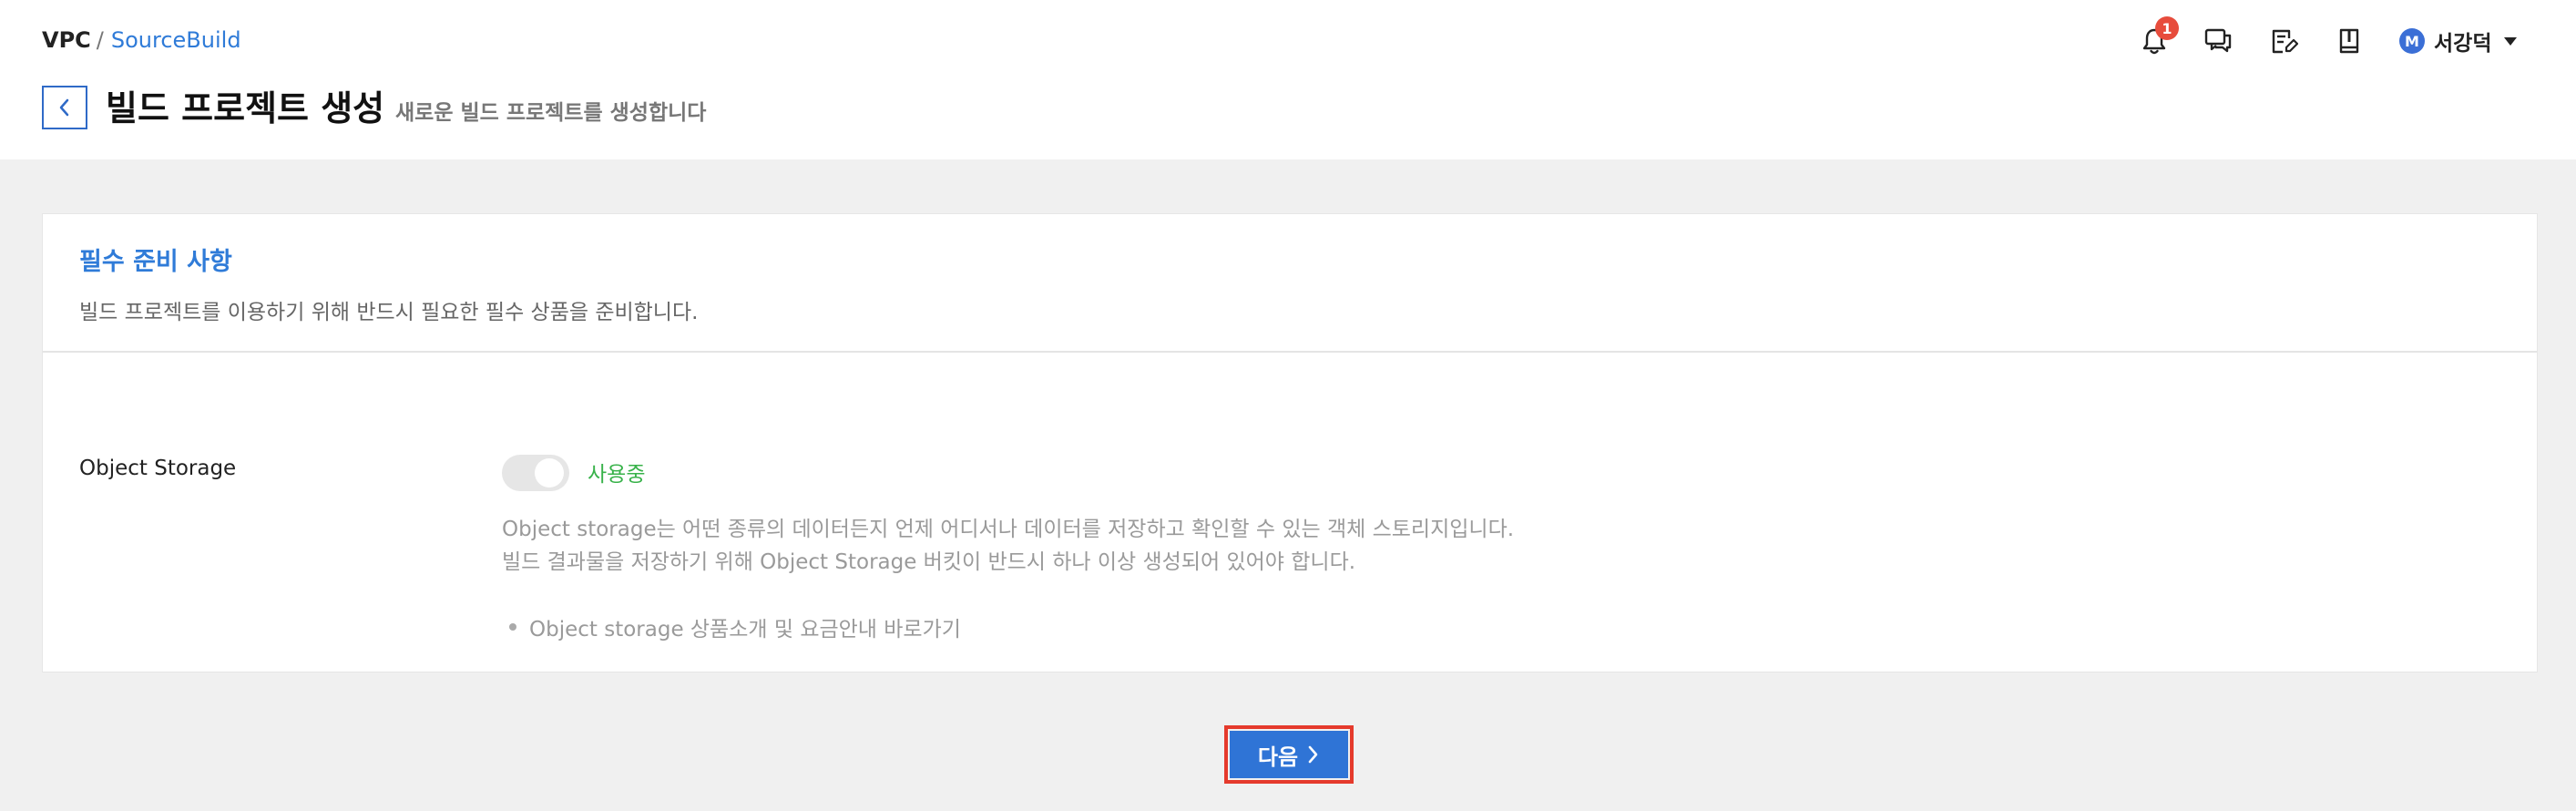 The width and height of the screenshot is (2576, 811). What do you see at coordinates (176, 40) in the screenshot?
I see `breadcrumb-current: SourceBuild` at bounding box center [176, 40].